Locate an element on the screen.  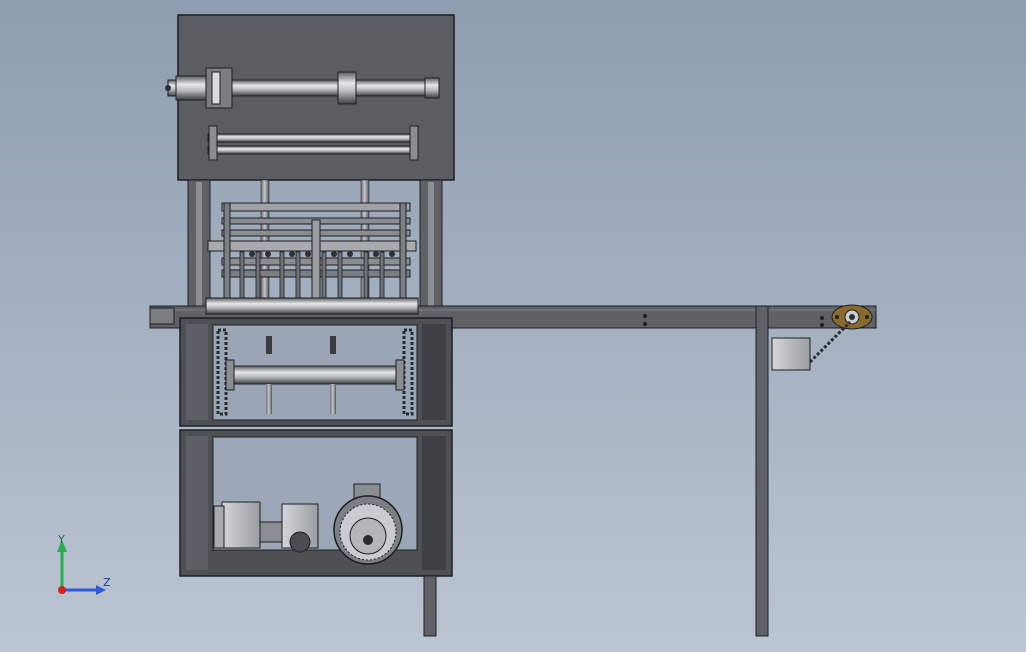
filling-head is located at coordinates (312, 251).